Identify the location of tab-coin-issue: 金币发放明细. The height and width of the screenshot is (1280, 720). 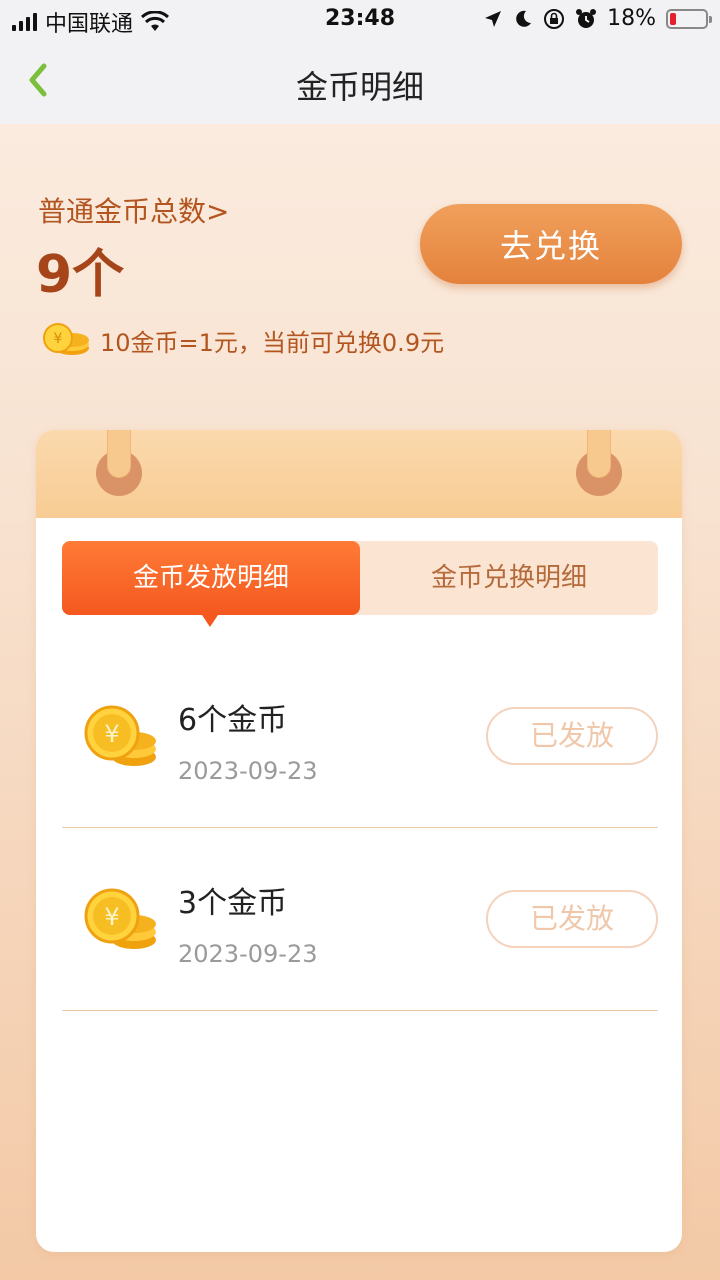
(211, 584).